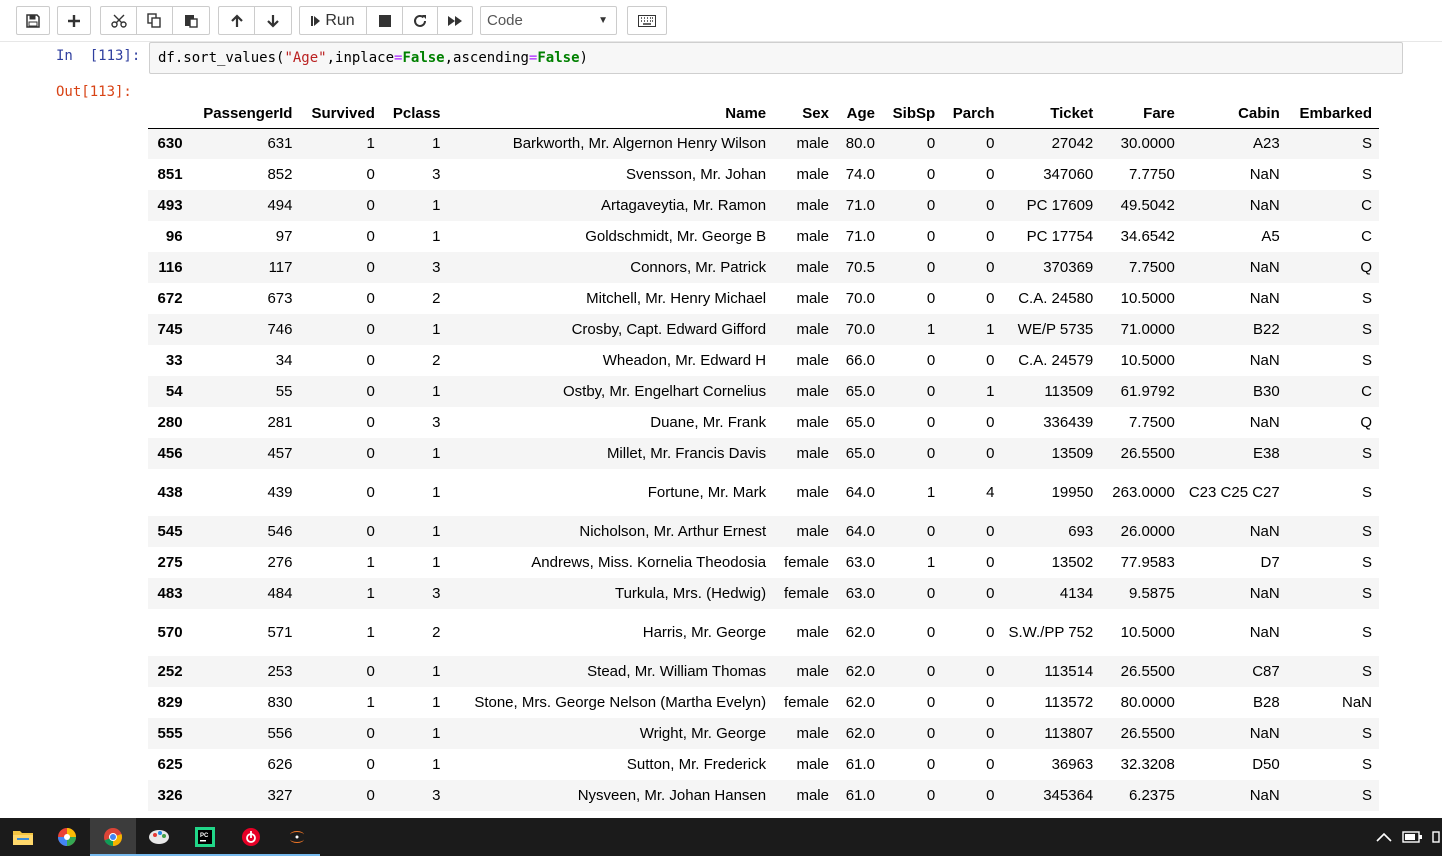 This screenshot has width=1442, height=856. I want to click on table-cell-cabin: B30, so click(1266, 391).